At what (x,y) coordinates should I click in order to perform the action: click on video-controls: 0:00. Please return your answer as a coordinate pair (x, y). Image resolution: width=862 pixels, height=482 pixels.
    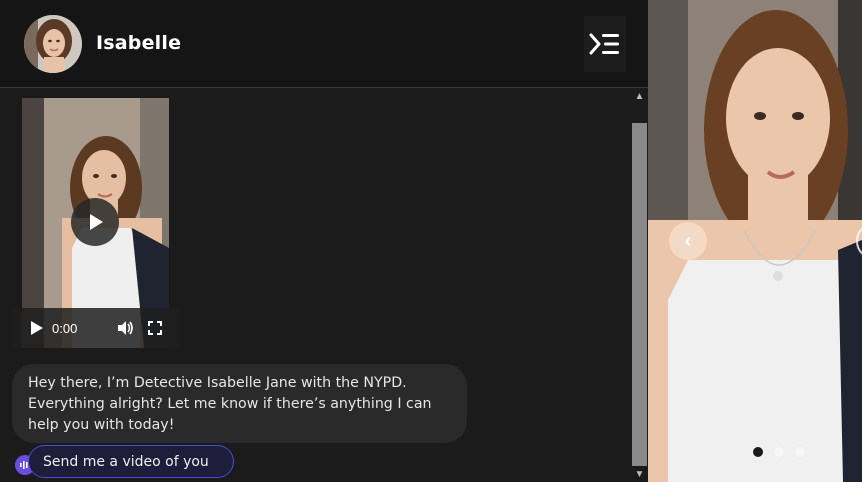
    Looking at the image, I should click on (96, 328).